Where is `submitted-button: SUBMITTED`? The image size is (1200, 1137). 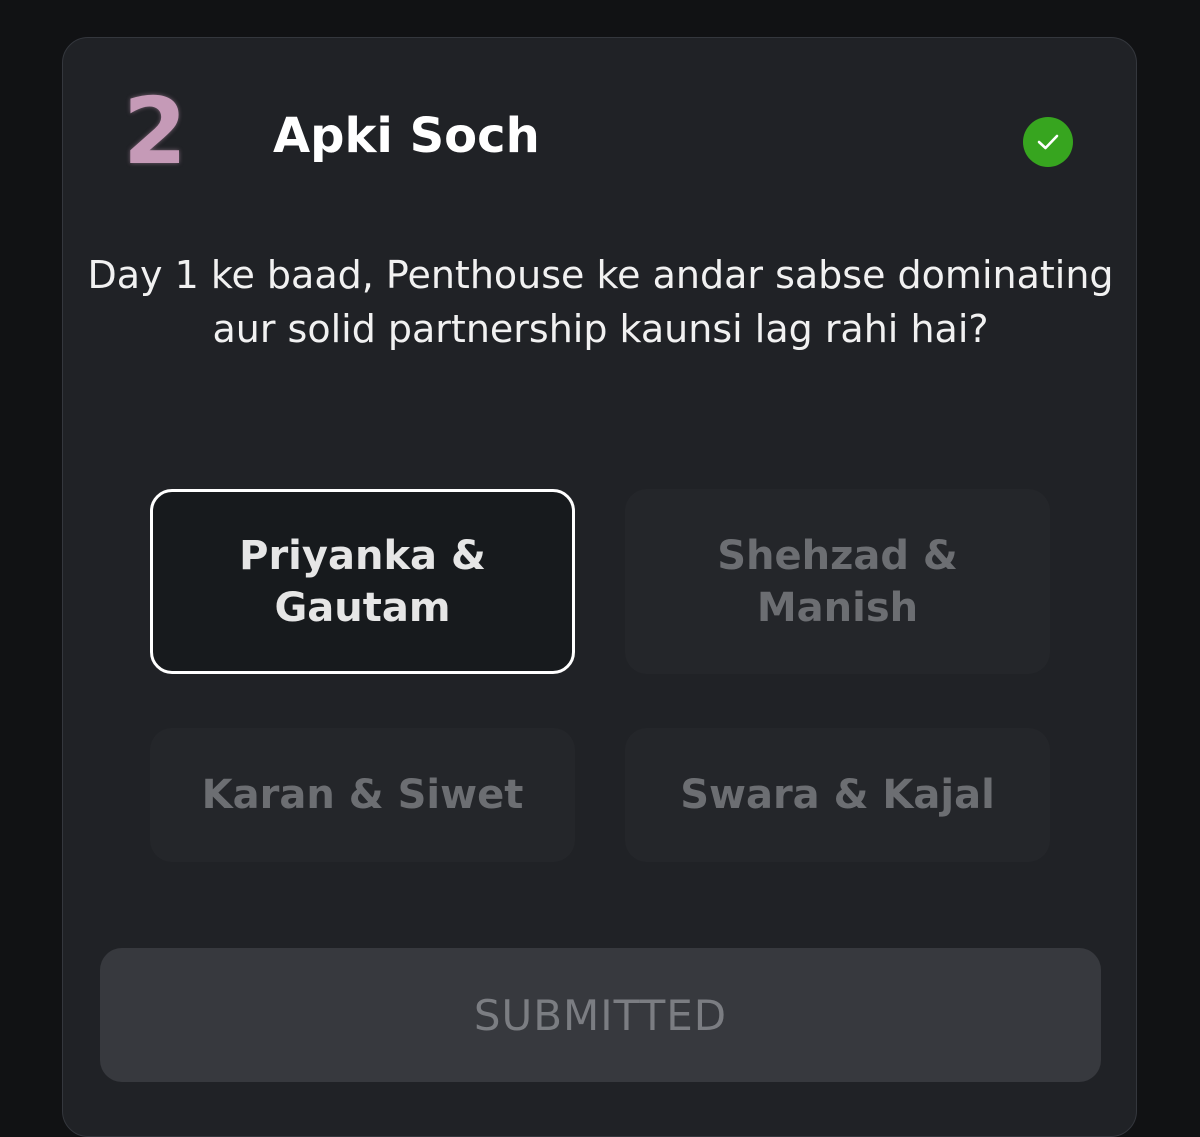 submitted-button: SUBMITTED is located at coordinates (600, 1015).